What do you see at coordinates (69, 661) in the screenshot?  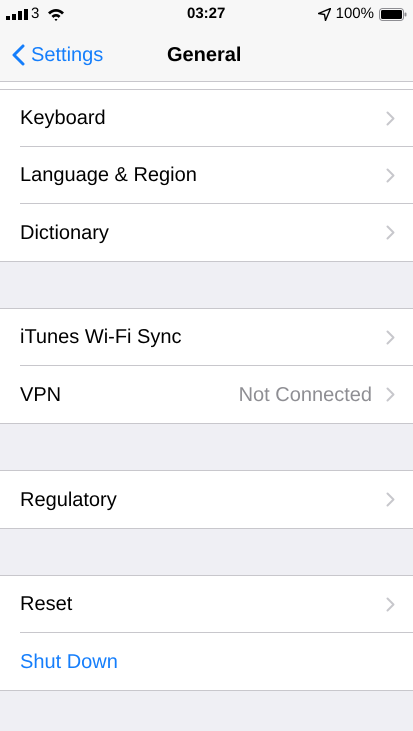 I see `shut-down-button: Shut Down` at bounding box center [69, 661].